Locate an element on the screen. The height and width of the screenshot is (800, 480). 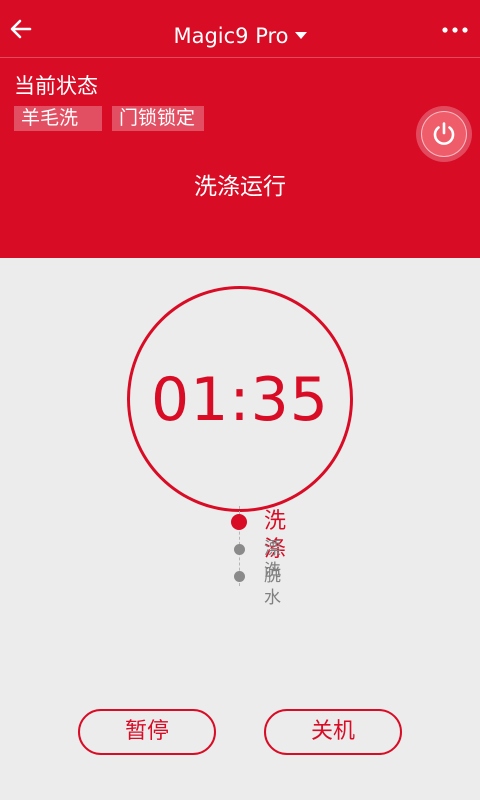
more-dots-icon is located at coordinates (455, 30).